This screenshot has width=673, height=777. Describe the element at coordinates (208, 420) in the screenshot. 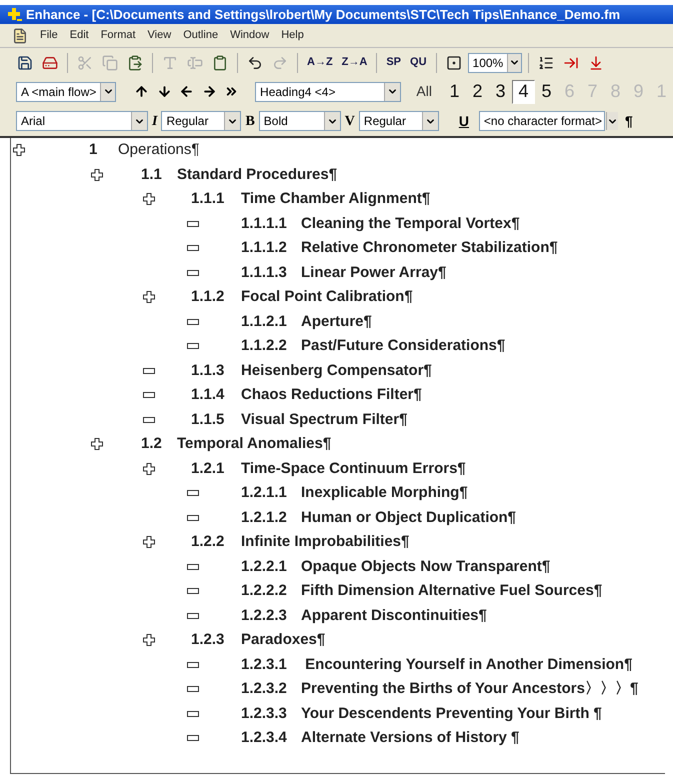

I see `heading-number: 1.1.5` at that location.